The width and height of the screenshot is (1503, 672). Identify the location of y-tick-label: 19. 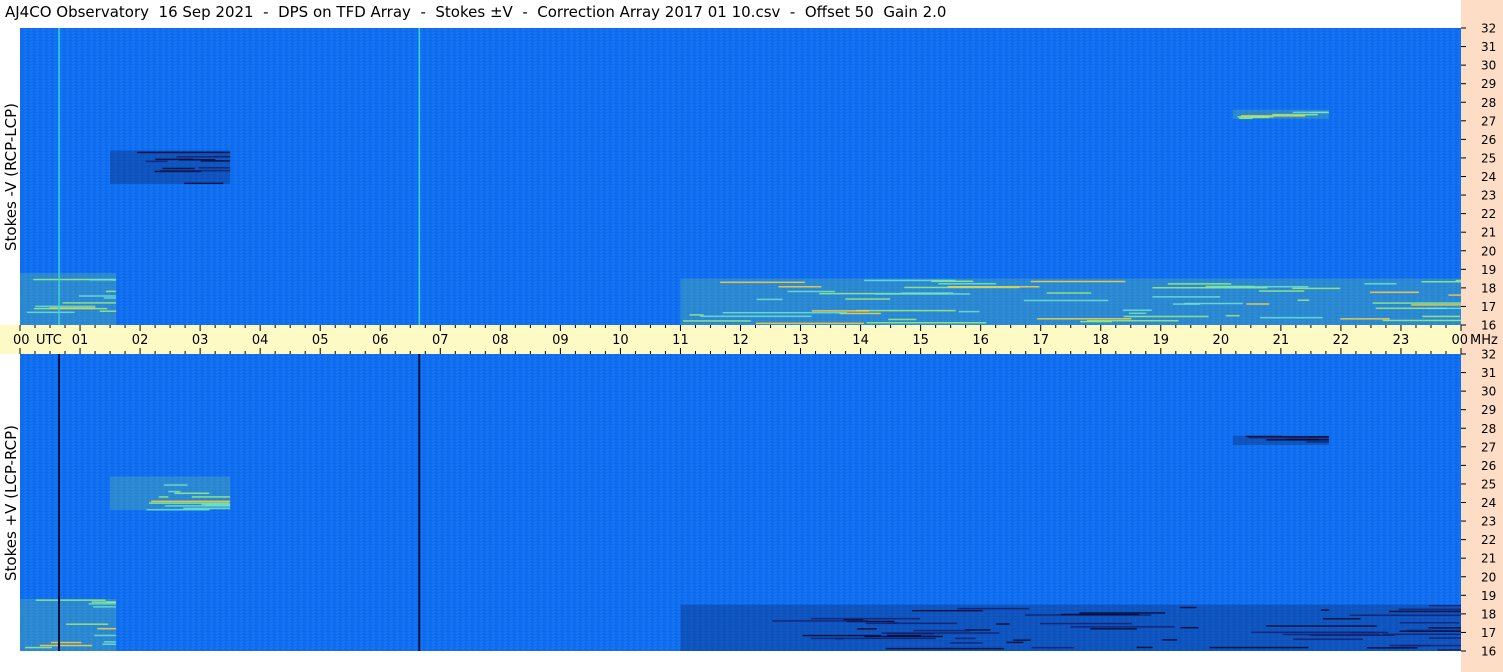
(1488, 270).